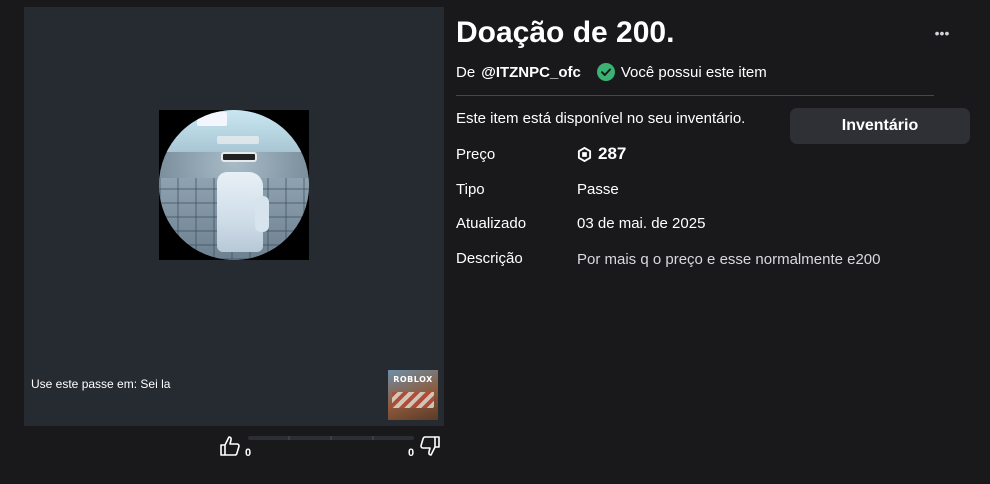  I want to click on type-value: Passe, so click(598, 189).